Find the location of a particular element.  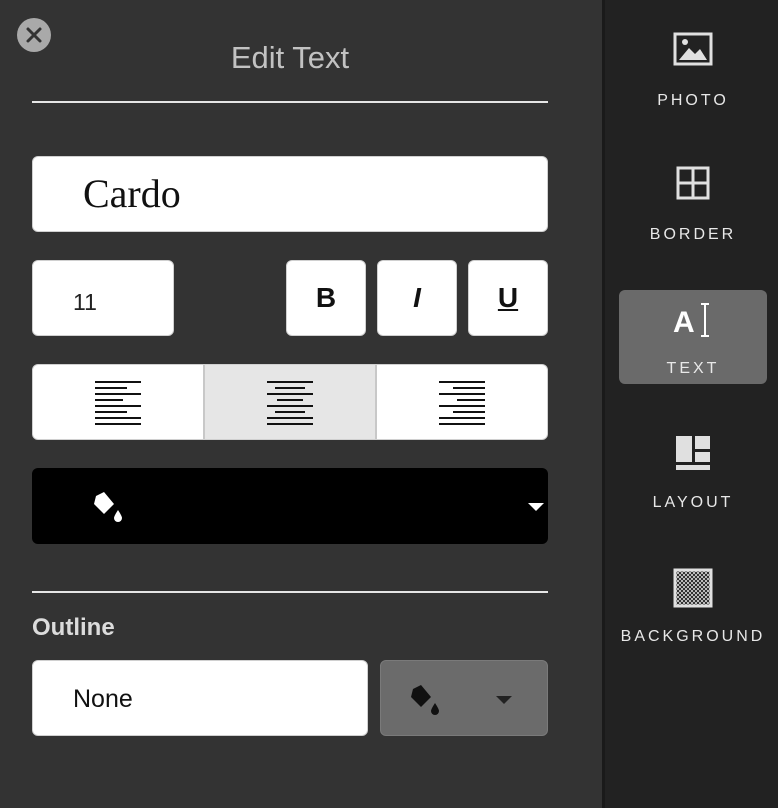

font-family-select: Cardo is located at coordinates (290, 194).